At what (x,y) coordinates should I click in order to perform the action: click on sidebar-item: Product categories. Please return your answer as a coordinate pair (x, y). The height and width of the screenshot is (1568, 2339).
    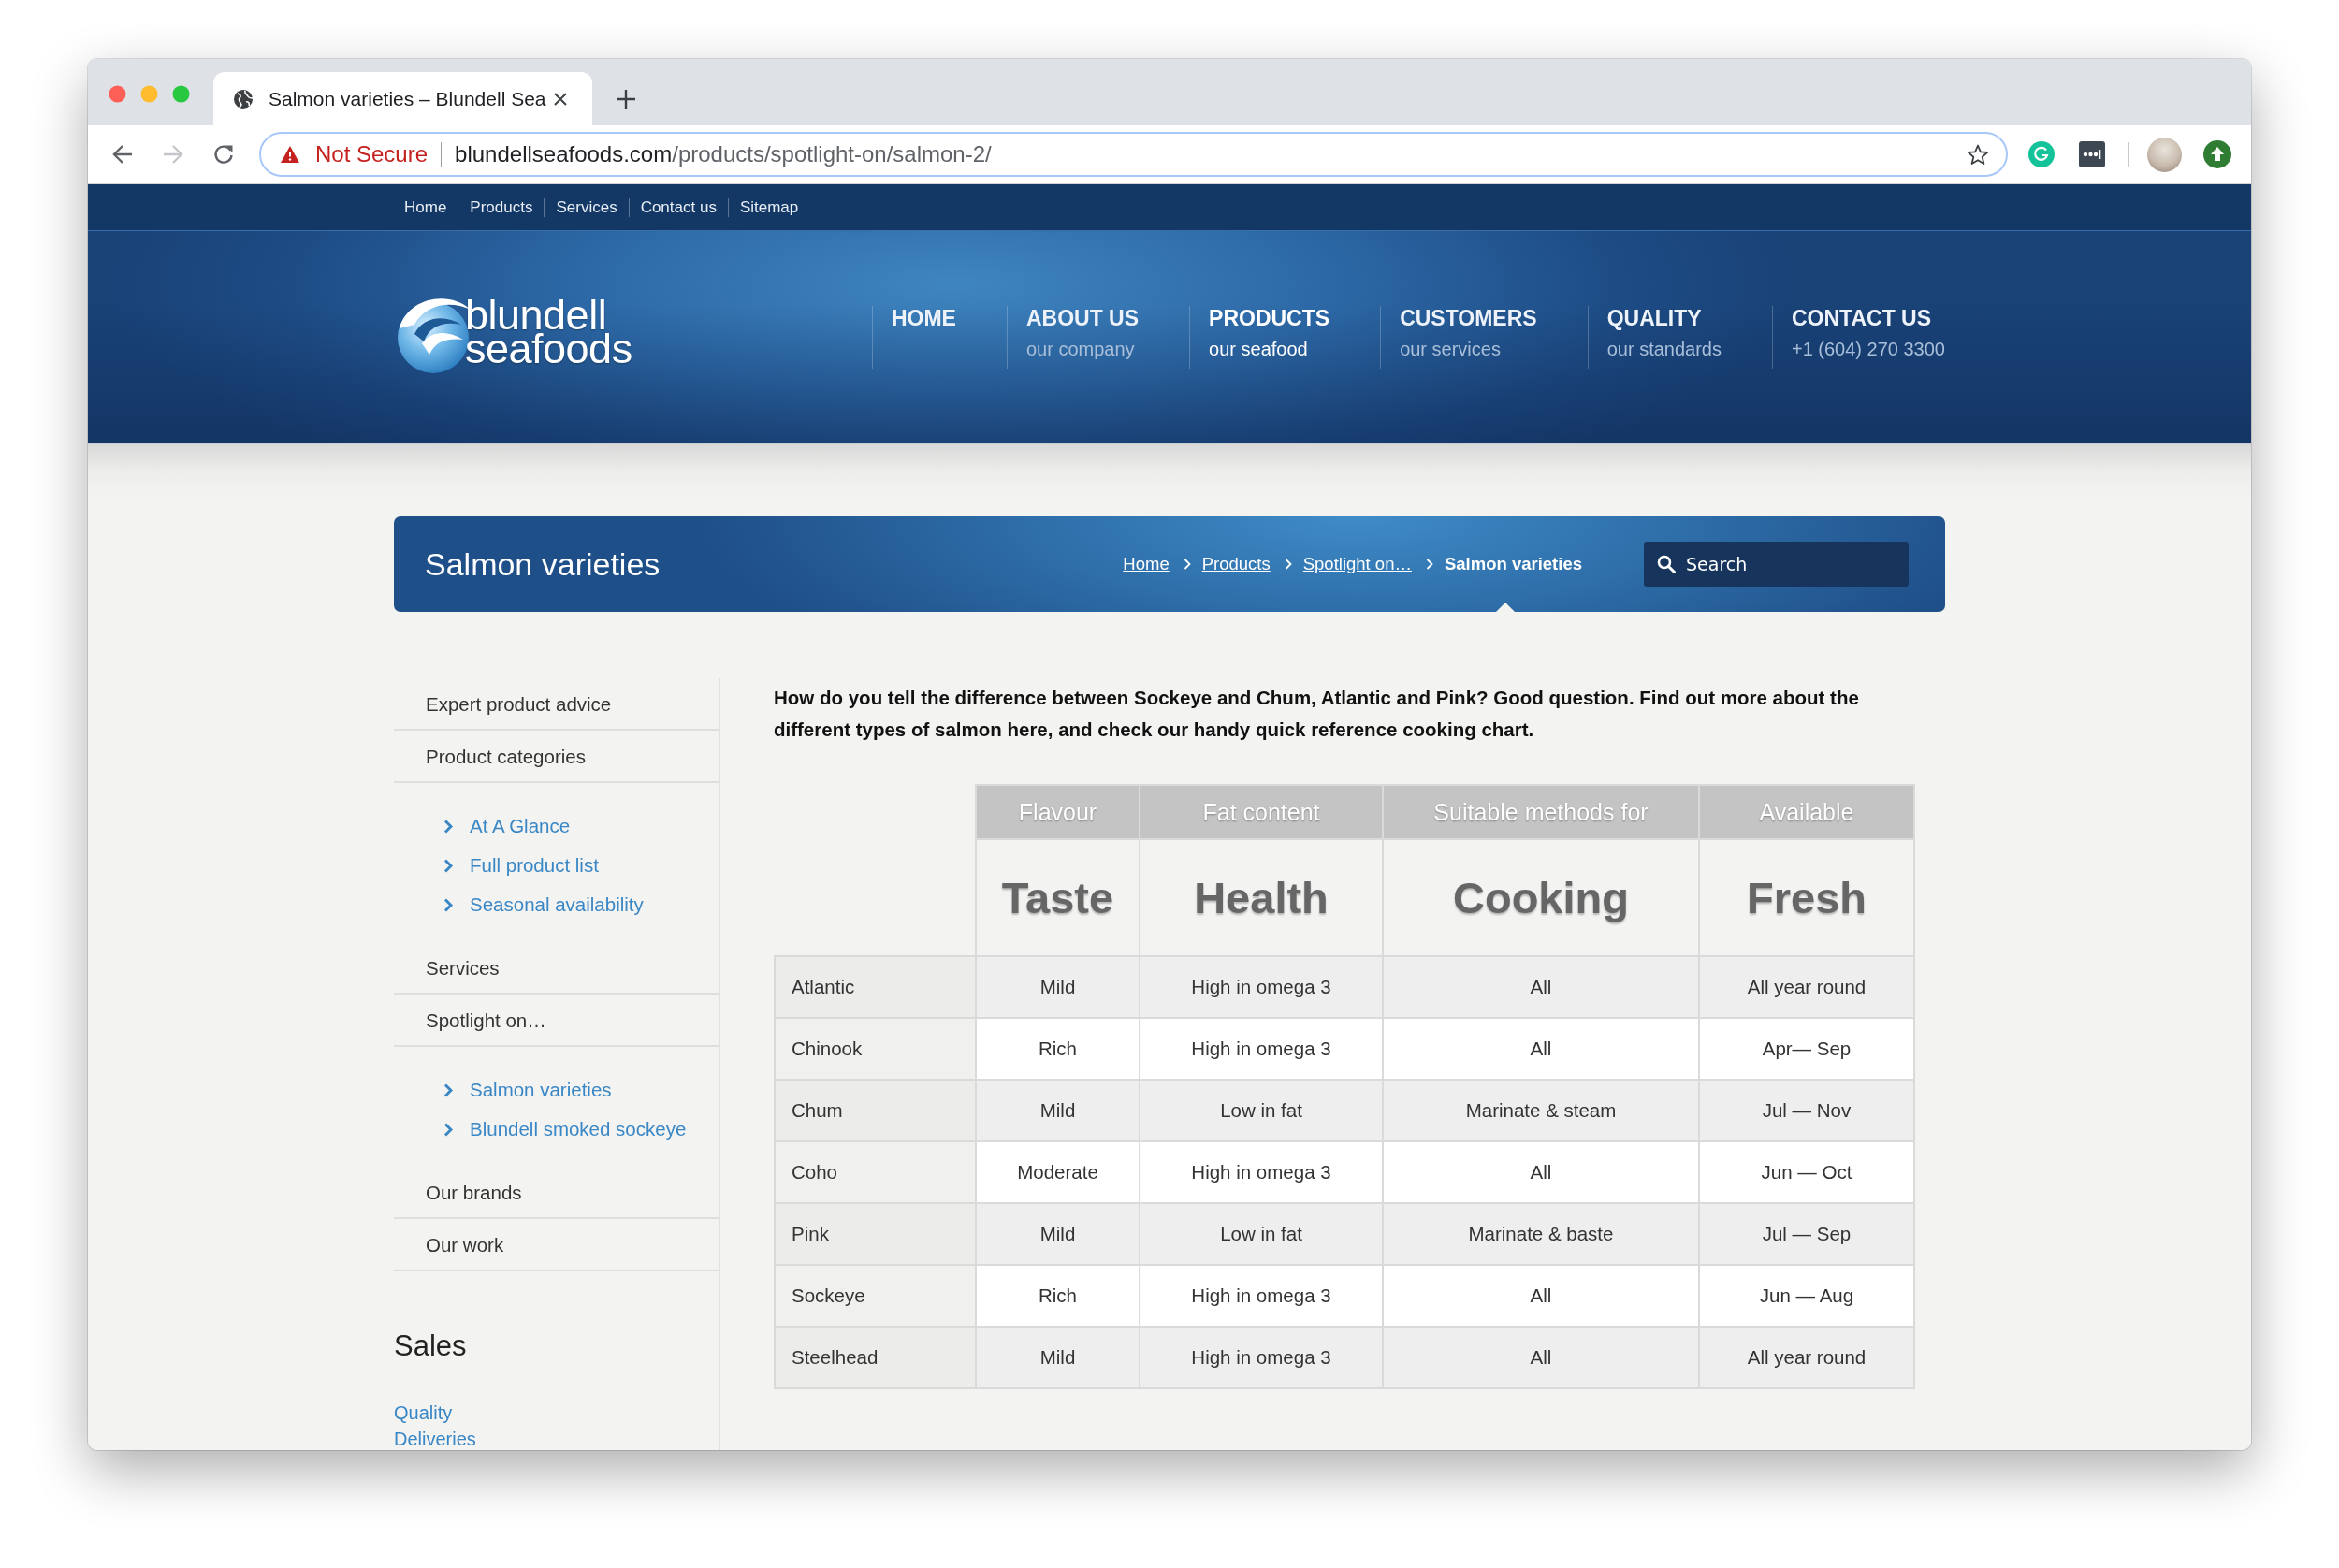
    Looking at the image, I should click on (556, 757).